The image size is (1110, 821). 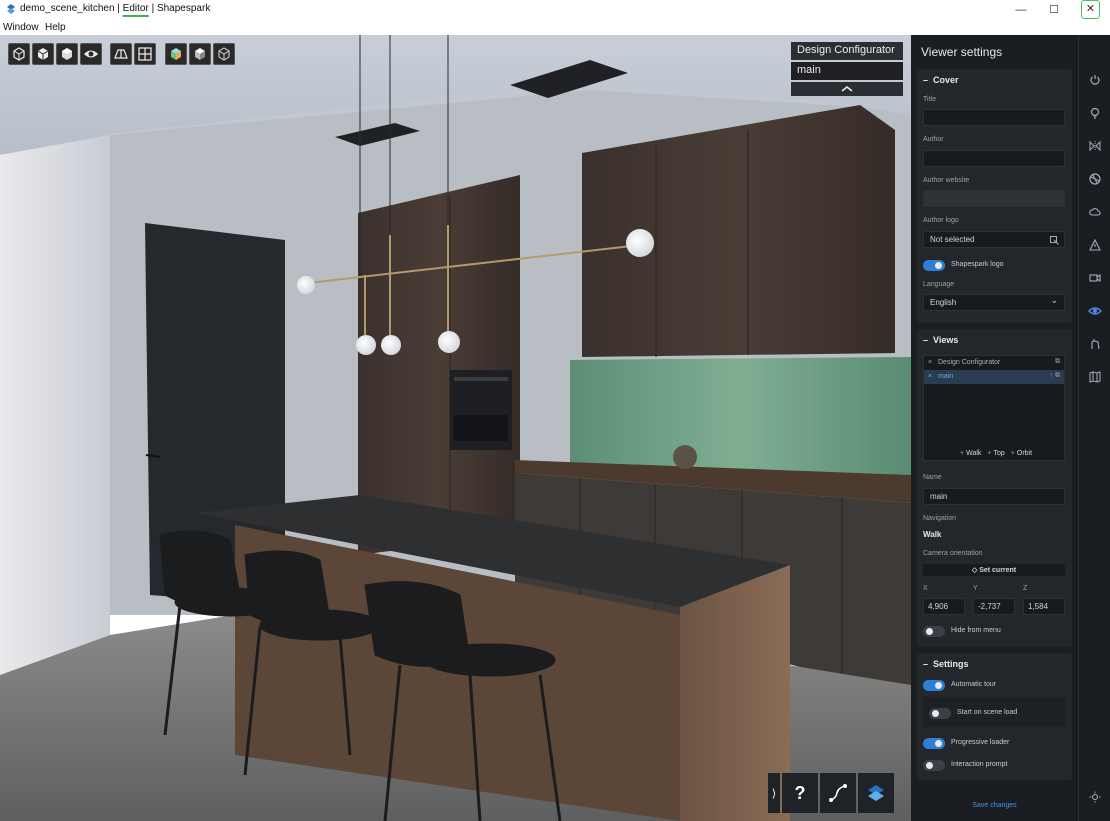 What do you see at coordinates (934, 631) in the screenshot?
I see `hide-from-menu-toggle` at bounding box center [934, 631].